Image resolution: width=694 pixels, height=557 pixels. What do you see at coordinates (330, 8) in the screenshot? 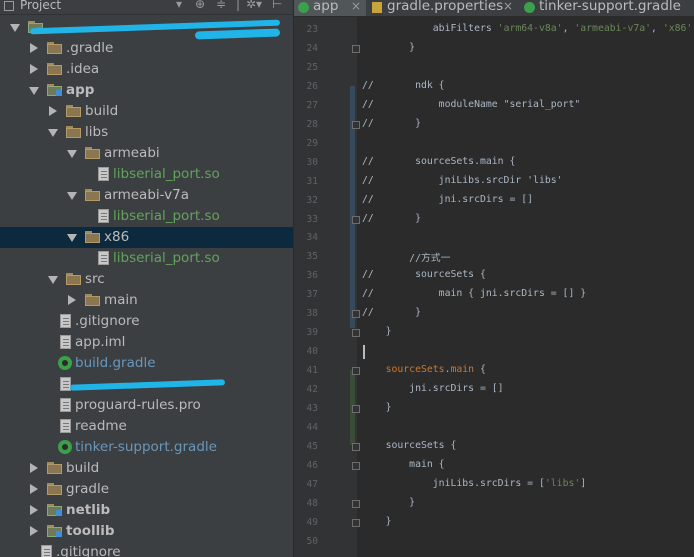
I see `tab-app: app ×` at bounding box center [330, 8].